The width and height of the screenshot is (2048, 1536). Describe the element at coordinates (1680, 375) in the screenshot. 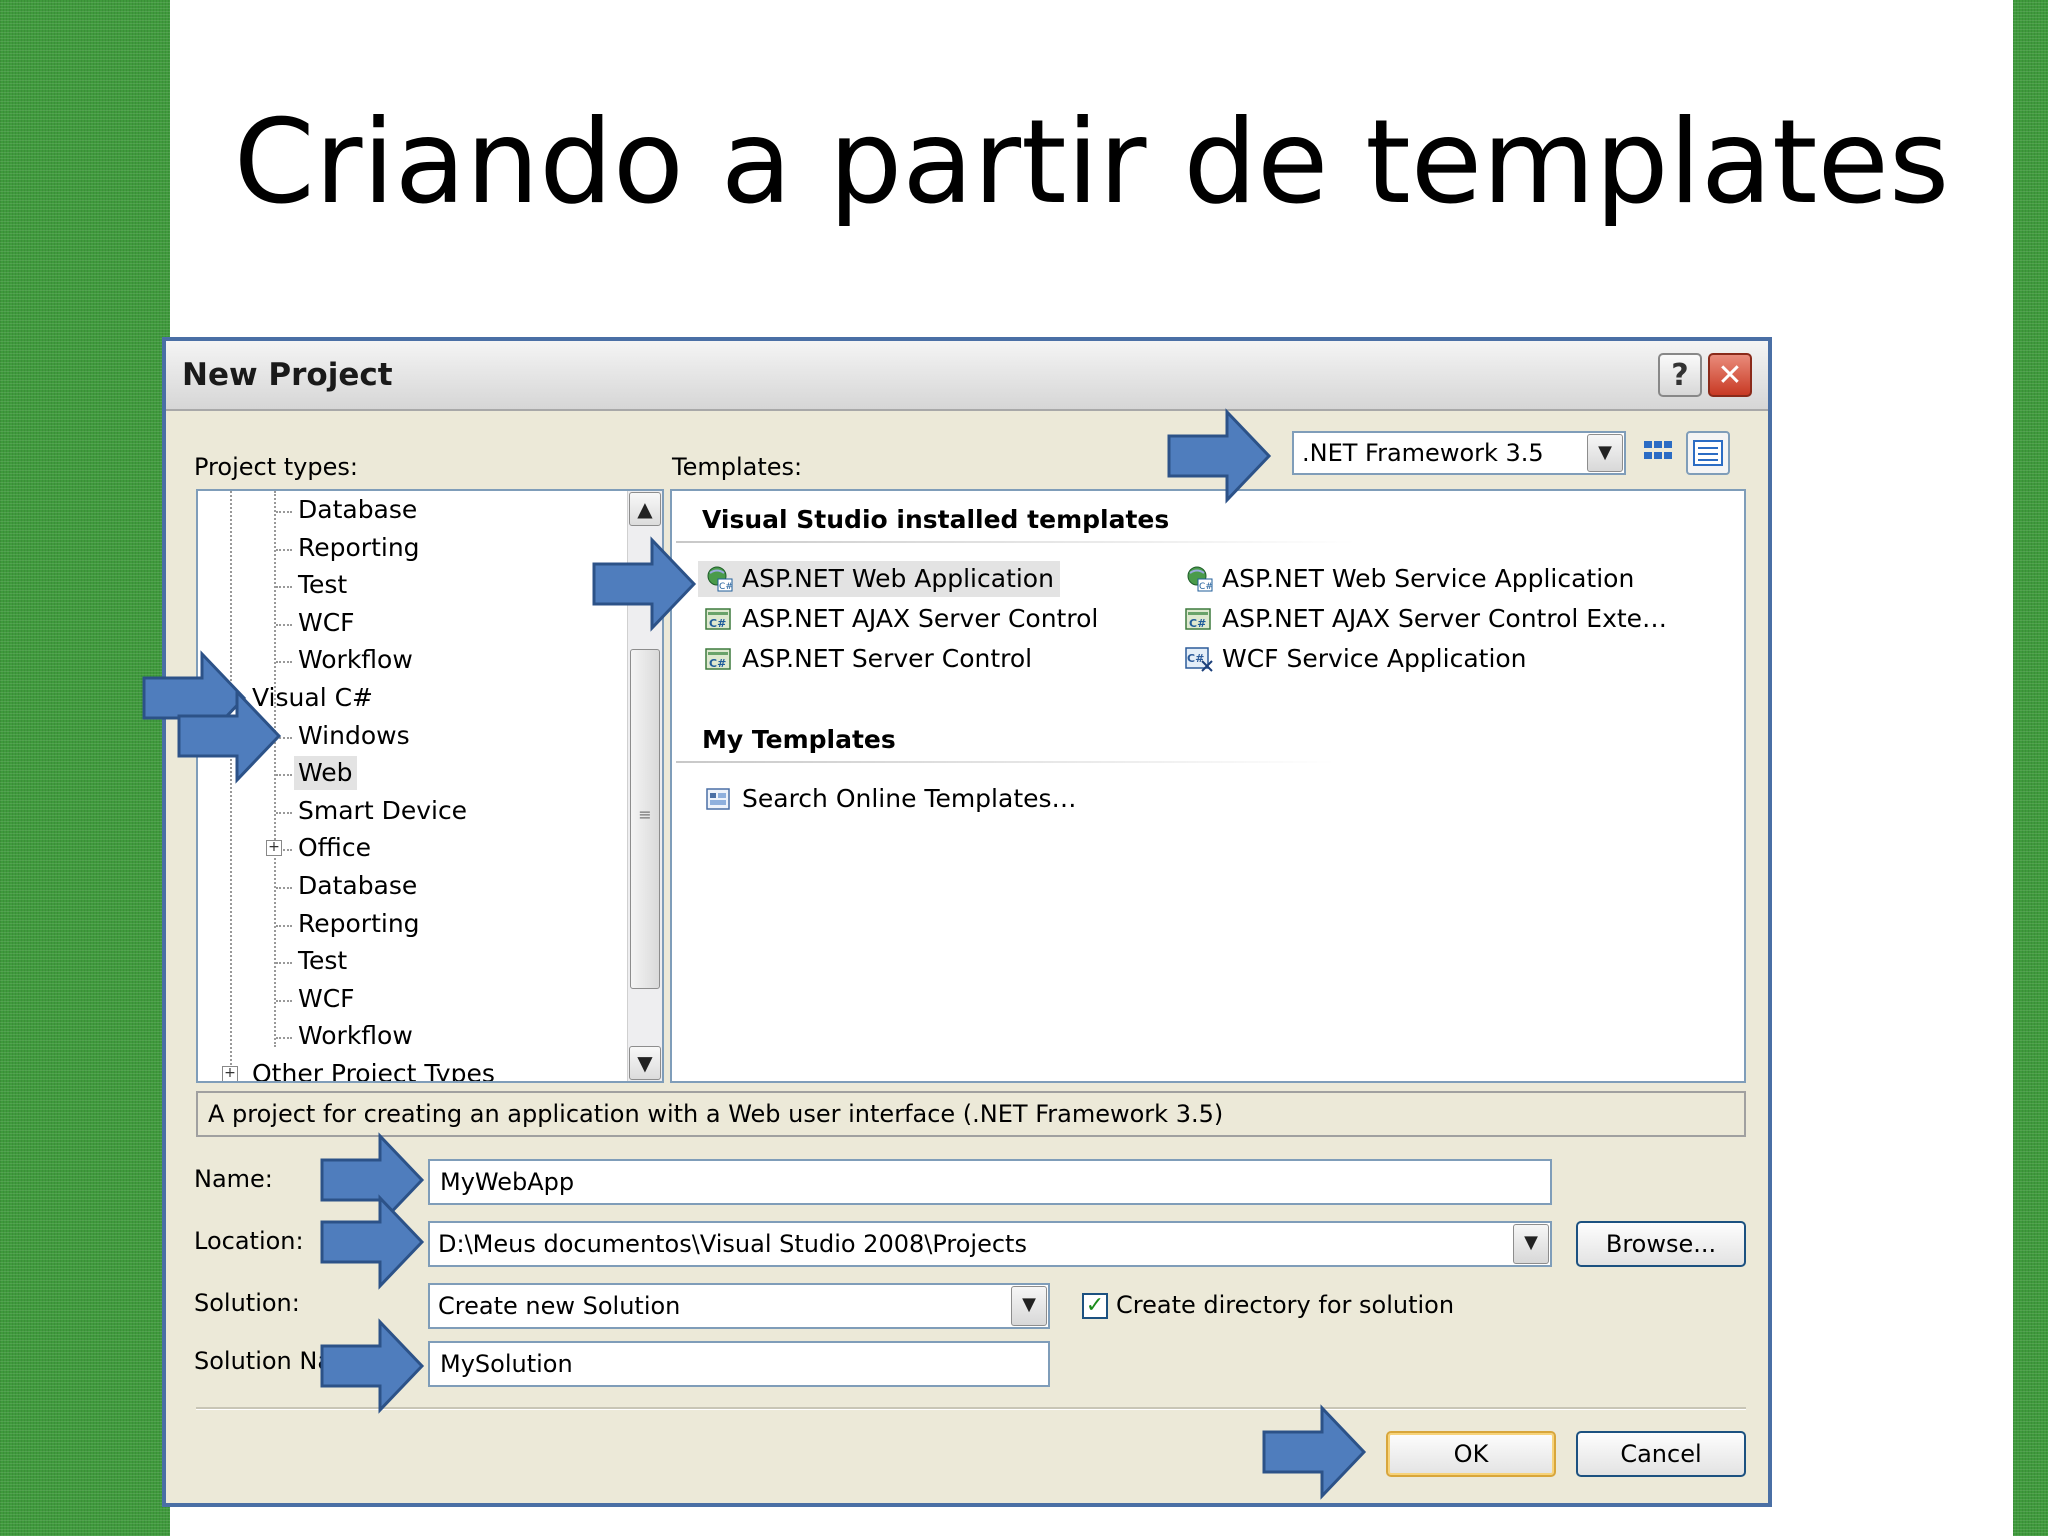

I see `help-button: ?` at that location.